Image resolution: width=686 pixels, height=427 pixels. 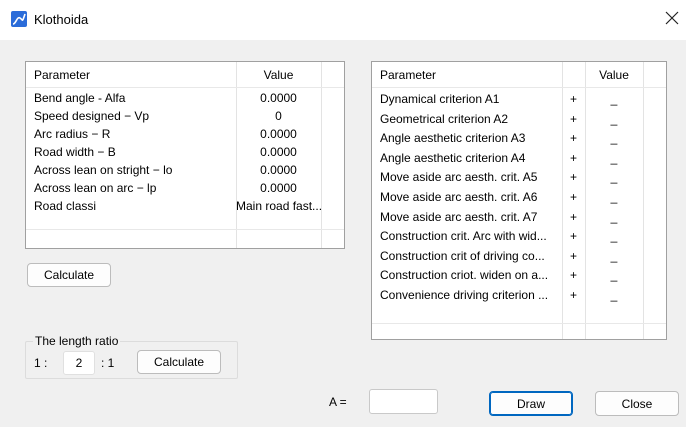 I want to click on table-cell-parameter: Move aside arc aesth. crit. A7, so click(x=470, y=217).